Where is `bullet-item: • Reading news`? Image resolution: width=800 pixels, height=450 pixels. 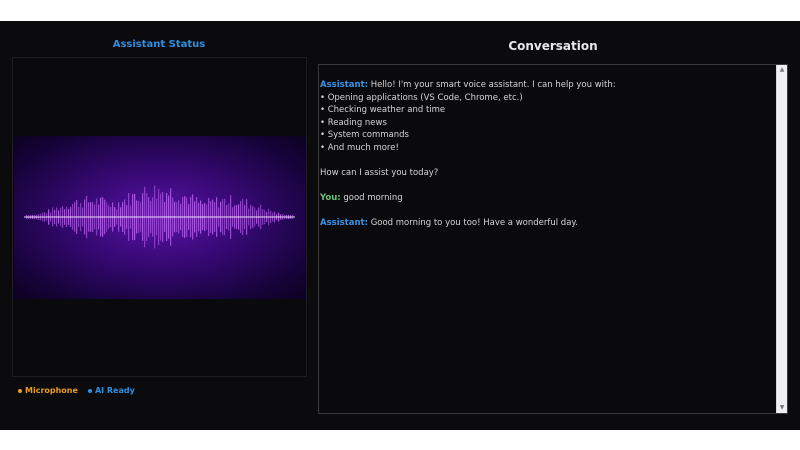
bullet-item: • Reading news is located at coordinates (353, 122).